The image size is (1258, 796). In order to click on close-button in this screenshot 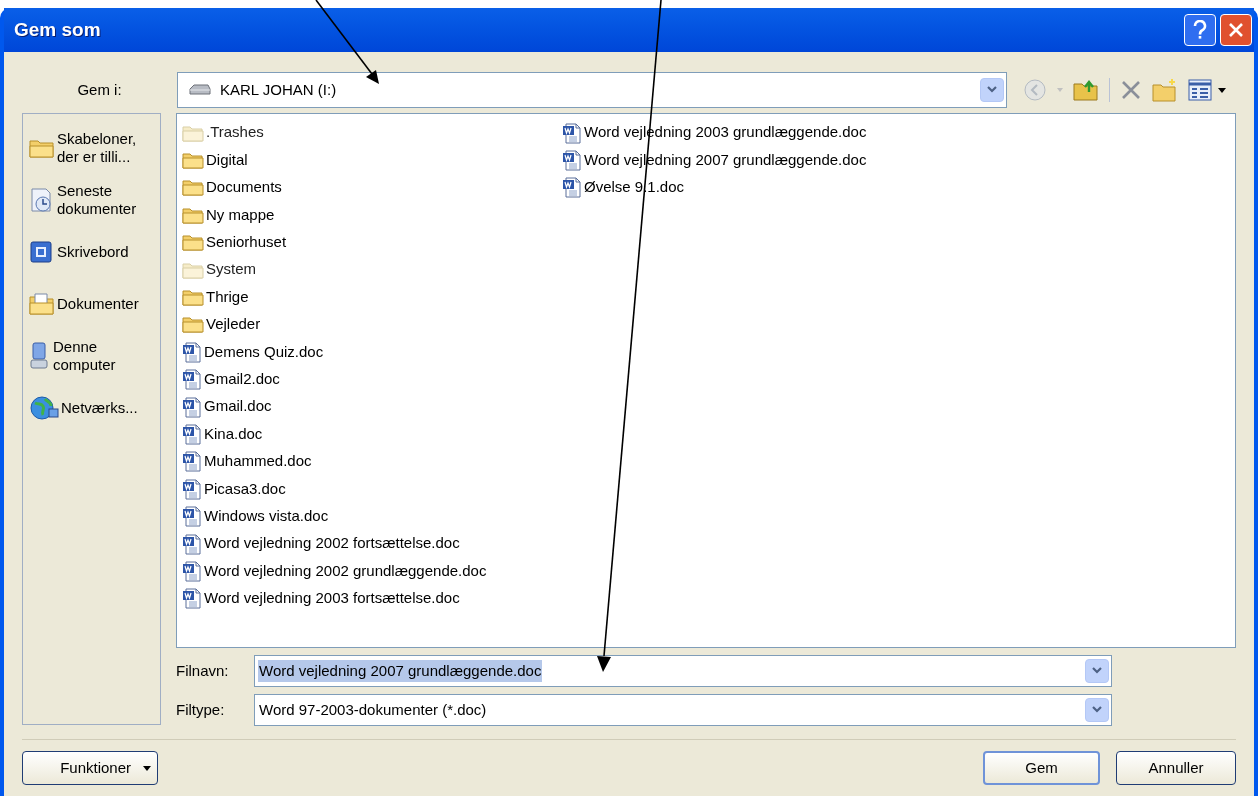, I will do `click(1236, 30)`.